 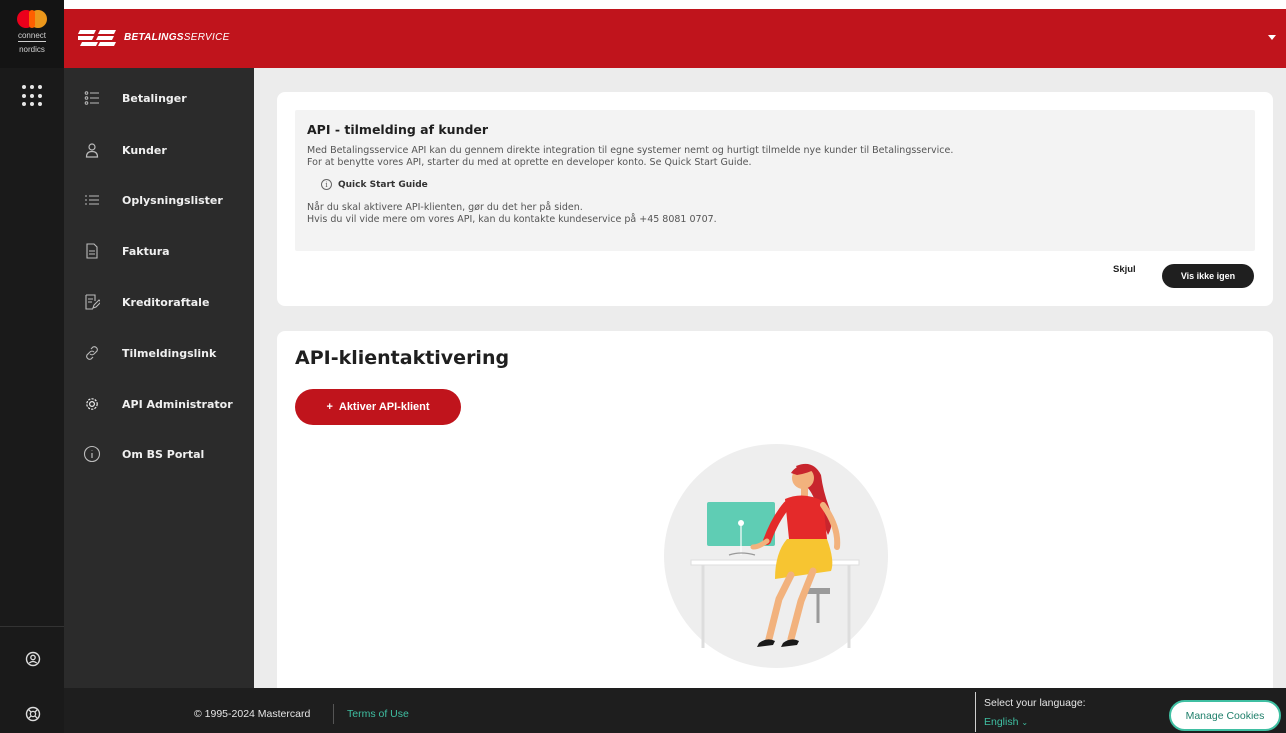 What do you see at coordinates (1272, 37) in the screenshot?
I see `account-dropdown-icon` at bounding box center [1272, 37].